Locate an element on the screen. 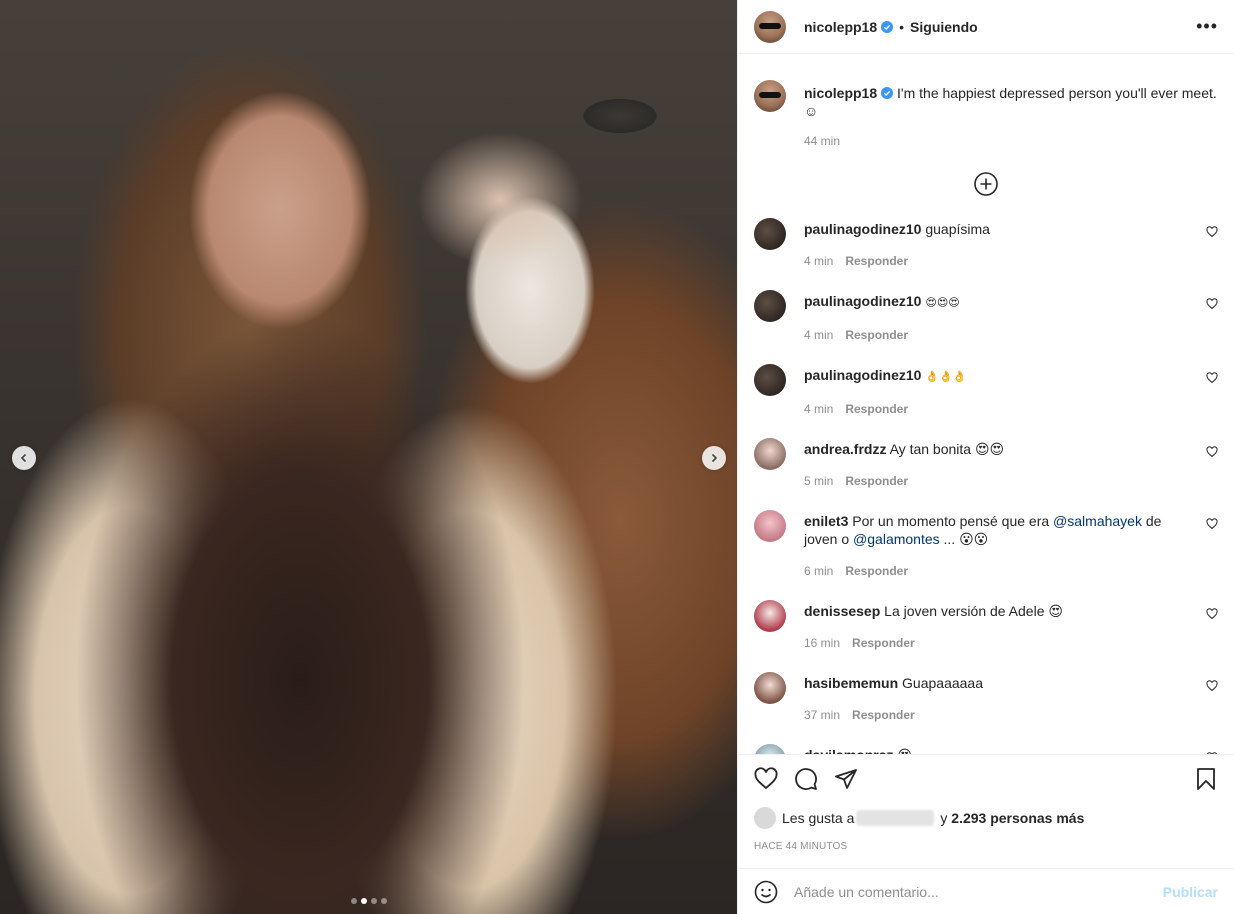 This screenshot has width=1234, height=914. chevron-right-icon is located at coordinates (714, 458).